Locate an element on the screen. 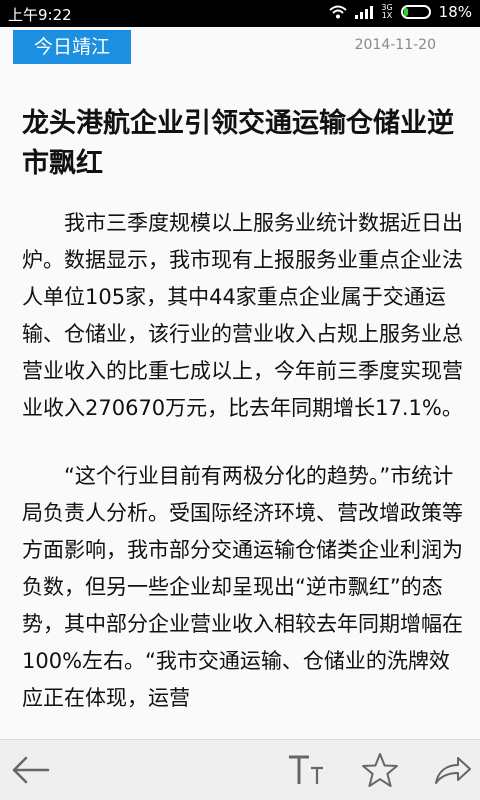 Image resolution: width=480 pixels, height=800 pixels. article-title: 龙头港航企业引领交通运输仓储业逆市飘红 is located at coordinates (238, 143).